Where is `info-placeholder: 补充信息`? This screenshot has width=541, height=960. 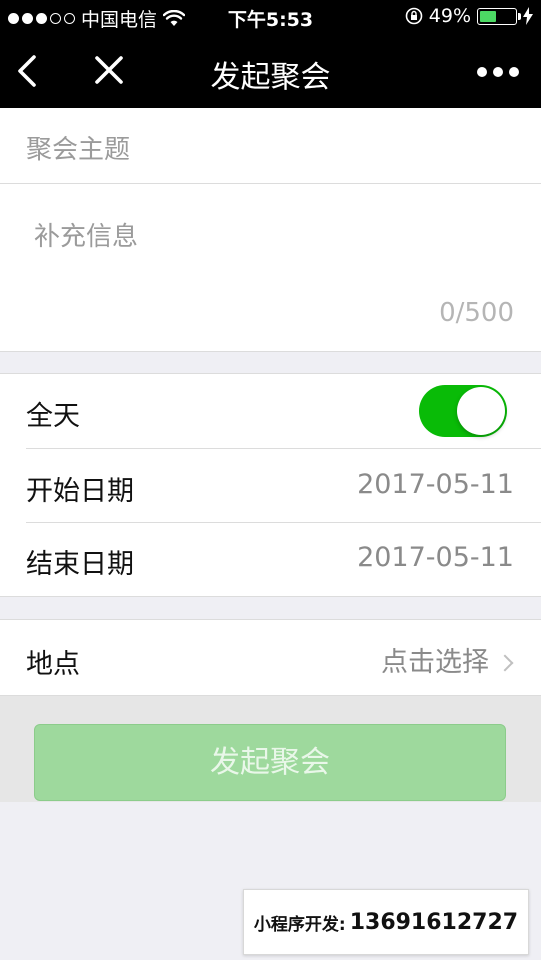
info-placeholder: 补充信息 is located at coordinates (86, 237).